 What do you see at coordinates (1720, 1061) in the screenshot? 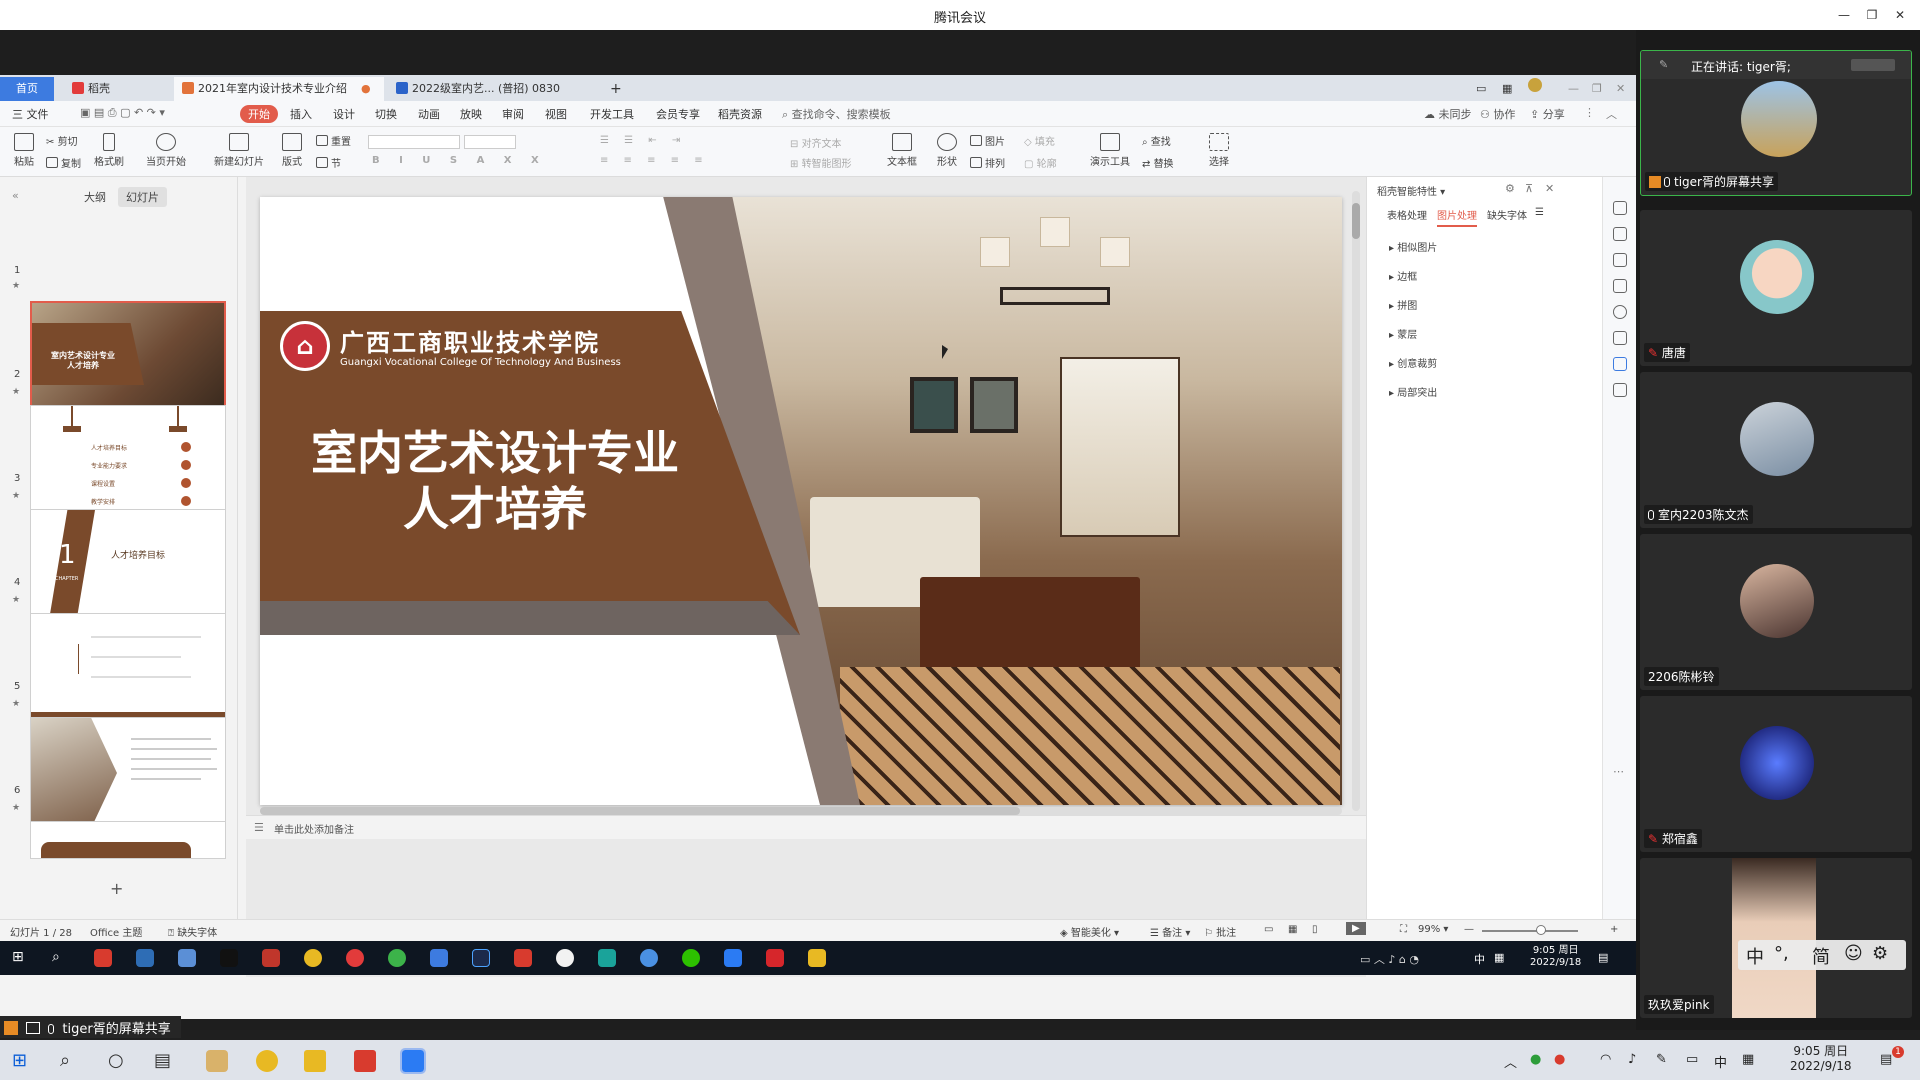
I see `host-ime: 中` at bounding box center [1720, 1061].